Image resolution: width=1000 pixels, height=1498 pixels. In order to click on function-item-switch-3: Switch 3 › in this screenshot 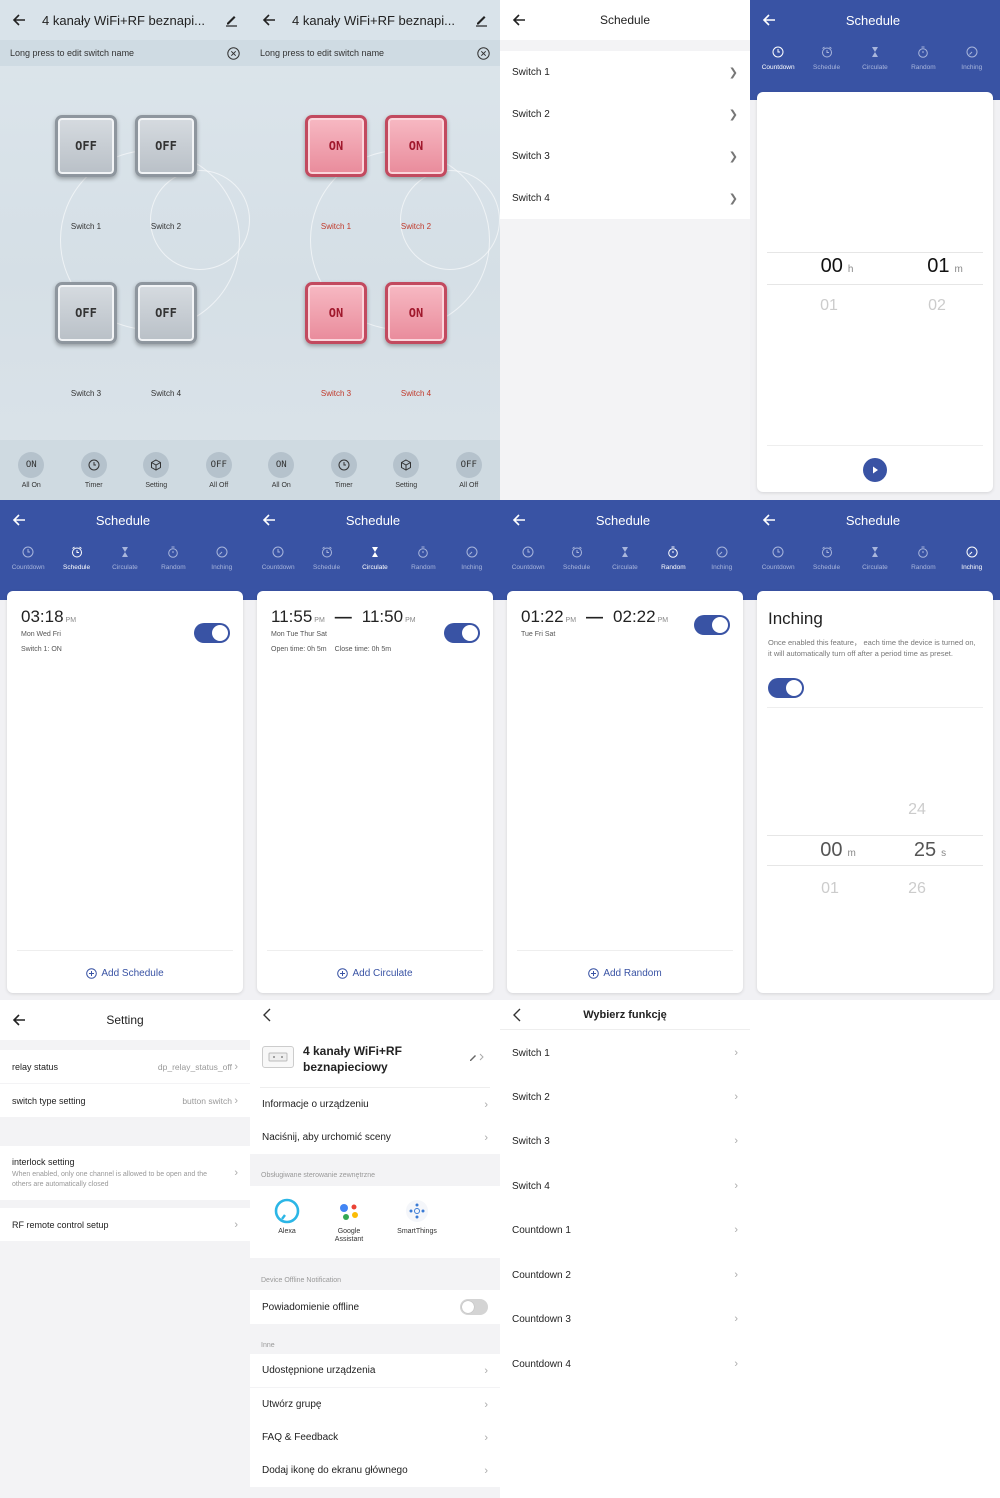, I will do `click(625, 1141)`.